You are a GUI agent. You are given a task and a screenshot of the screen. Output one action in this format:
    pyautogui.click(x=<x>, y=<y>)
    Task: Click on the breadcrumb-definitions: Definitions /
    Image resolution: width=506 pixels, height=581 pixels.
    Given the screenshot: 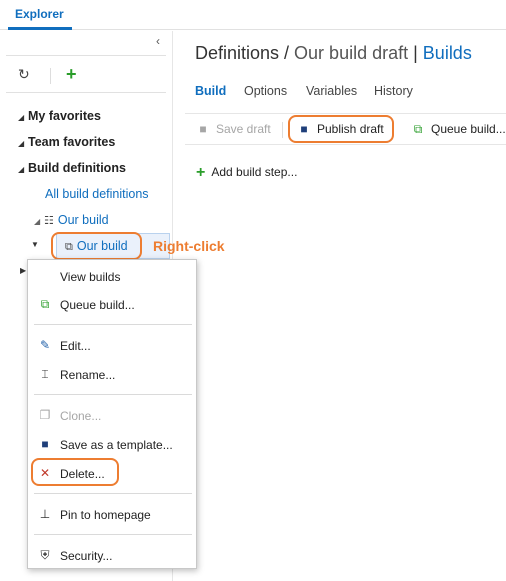 What is the action you would take?
    pyautogui.click(x=244, y=53)
    